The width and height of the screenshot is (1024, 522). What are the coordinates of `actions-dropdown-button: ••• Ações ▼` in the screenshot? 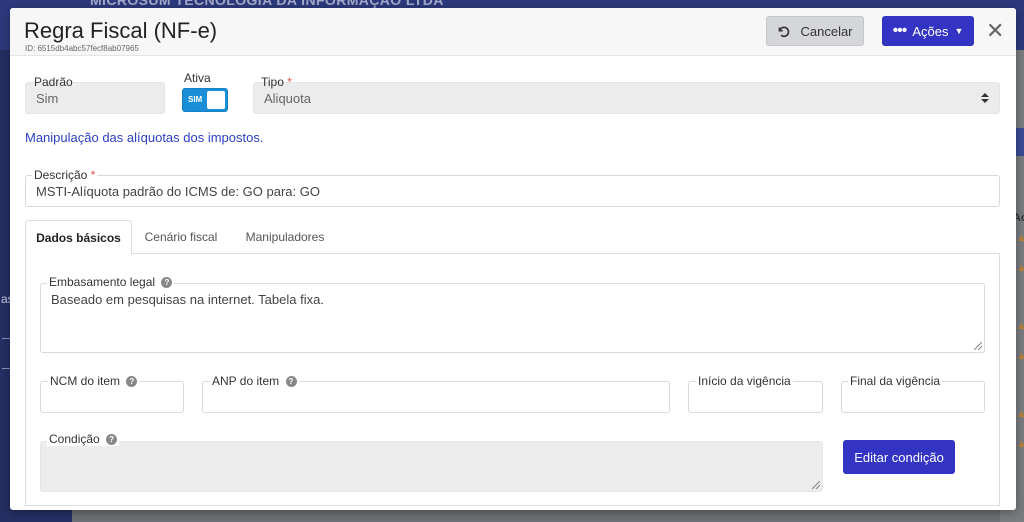 It's located at (928, 31).